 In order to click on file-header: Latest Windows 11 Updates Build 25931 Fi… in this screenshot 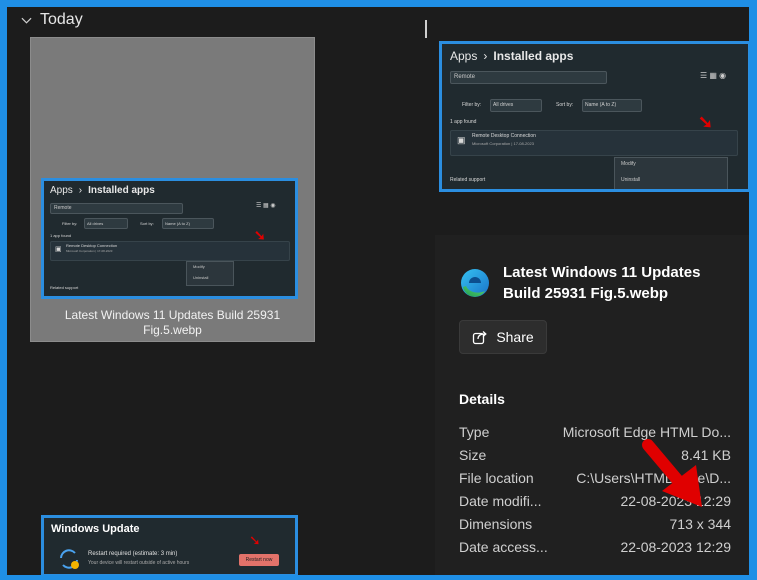, I will do `click(596, 283)`.